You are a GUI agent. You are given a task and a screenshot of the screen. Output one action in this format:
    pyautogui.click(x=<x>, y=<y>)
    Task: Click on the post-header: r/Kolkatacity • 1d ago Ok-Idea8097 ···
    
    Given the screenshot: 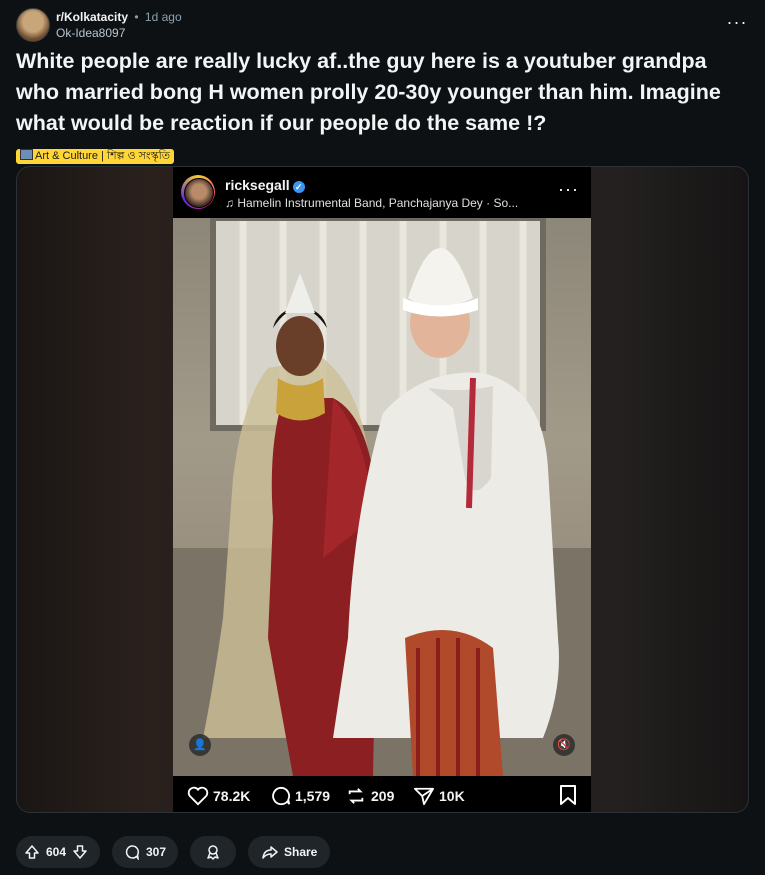 What is the action you would take?
    pyautogui.click(x=382, y=25)
    